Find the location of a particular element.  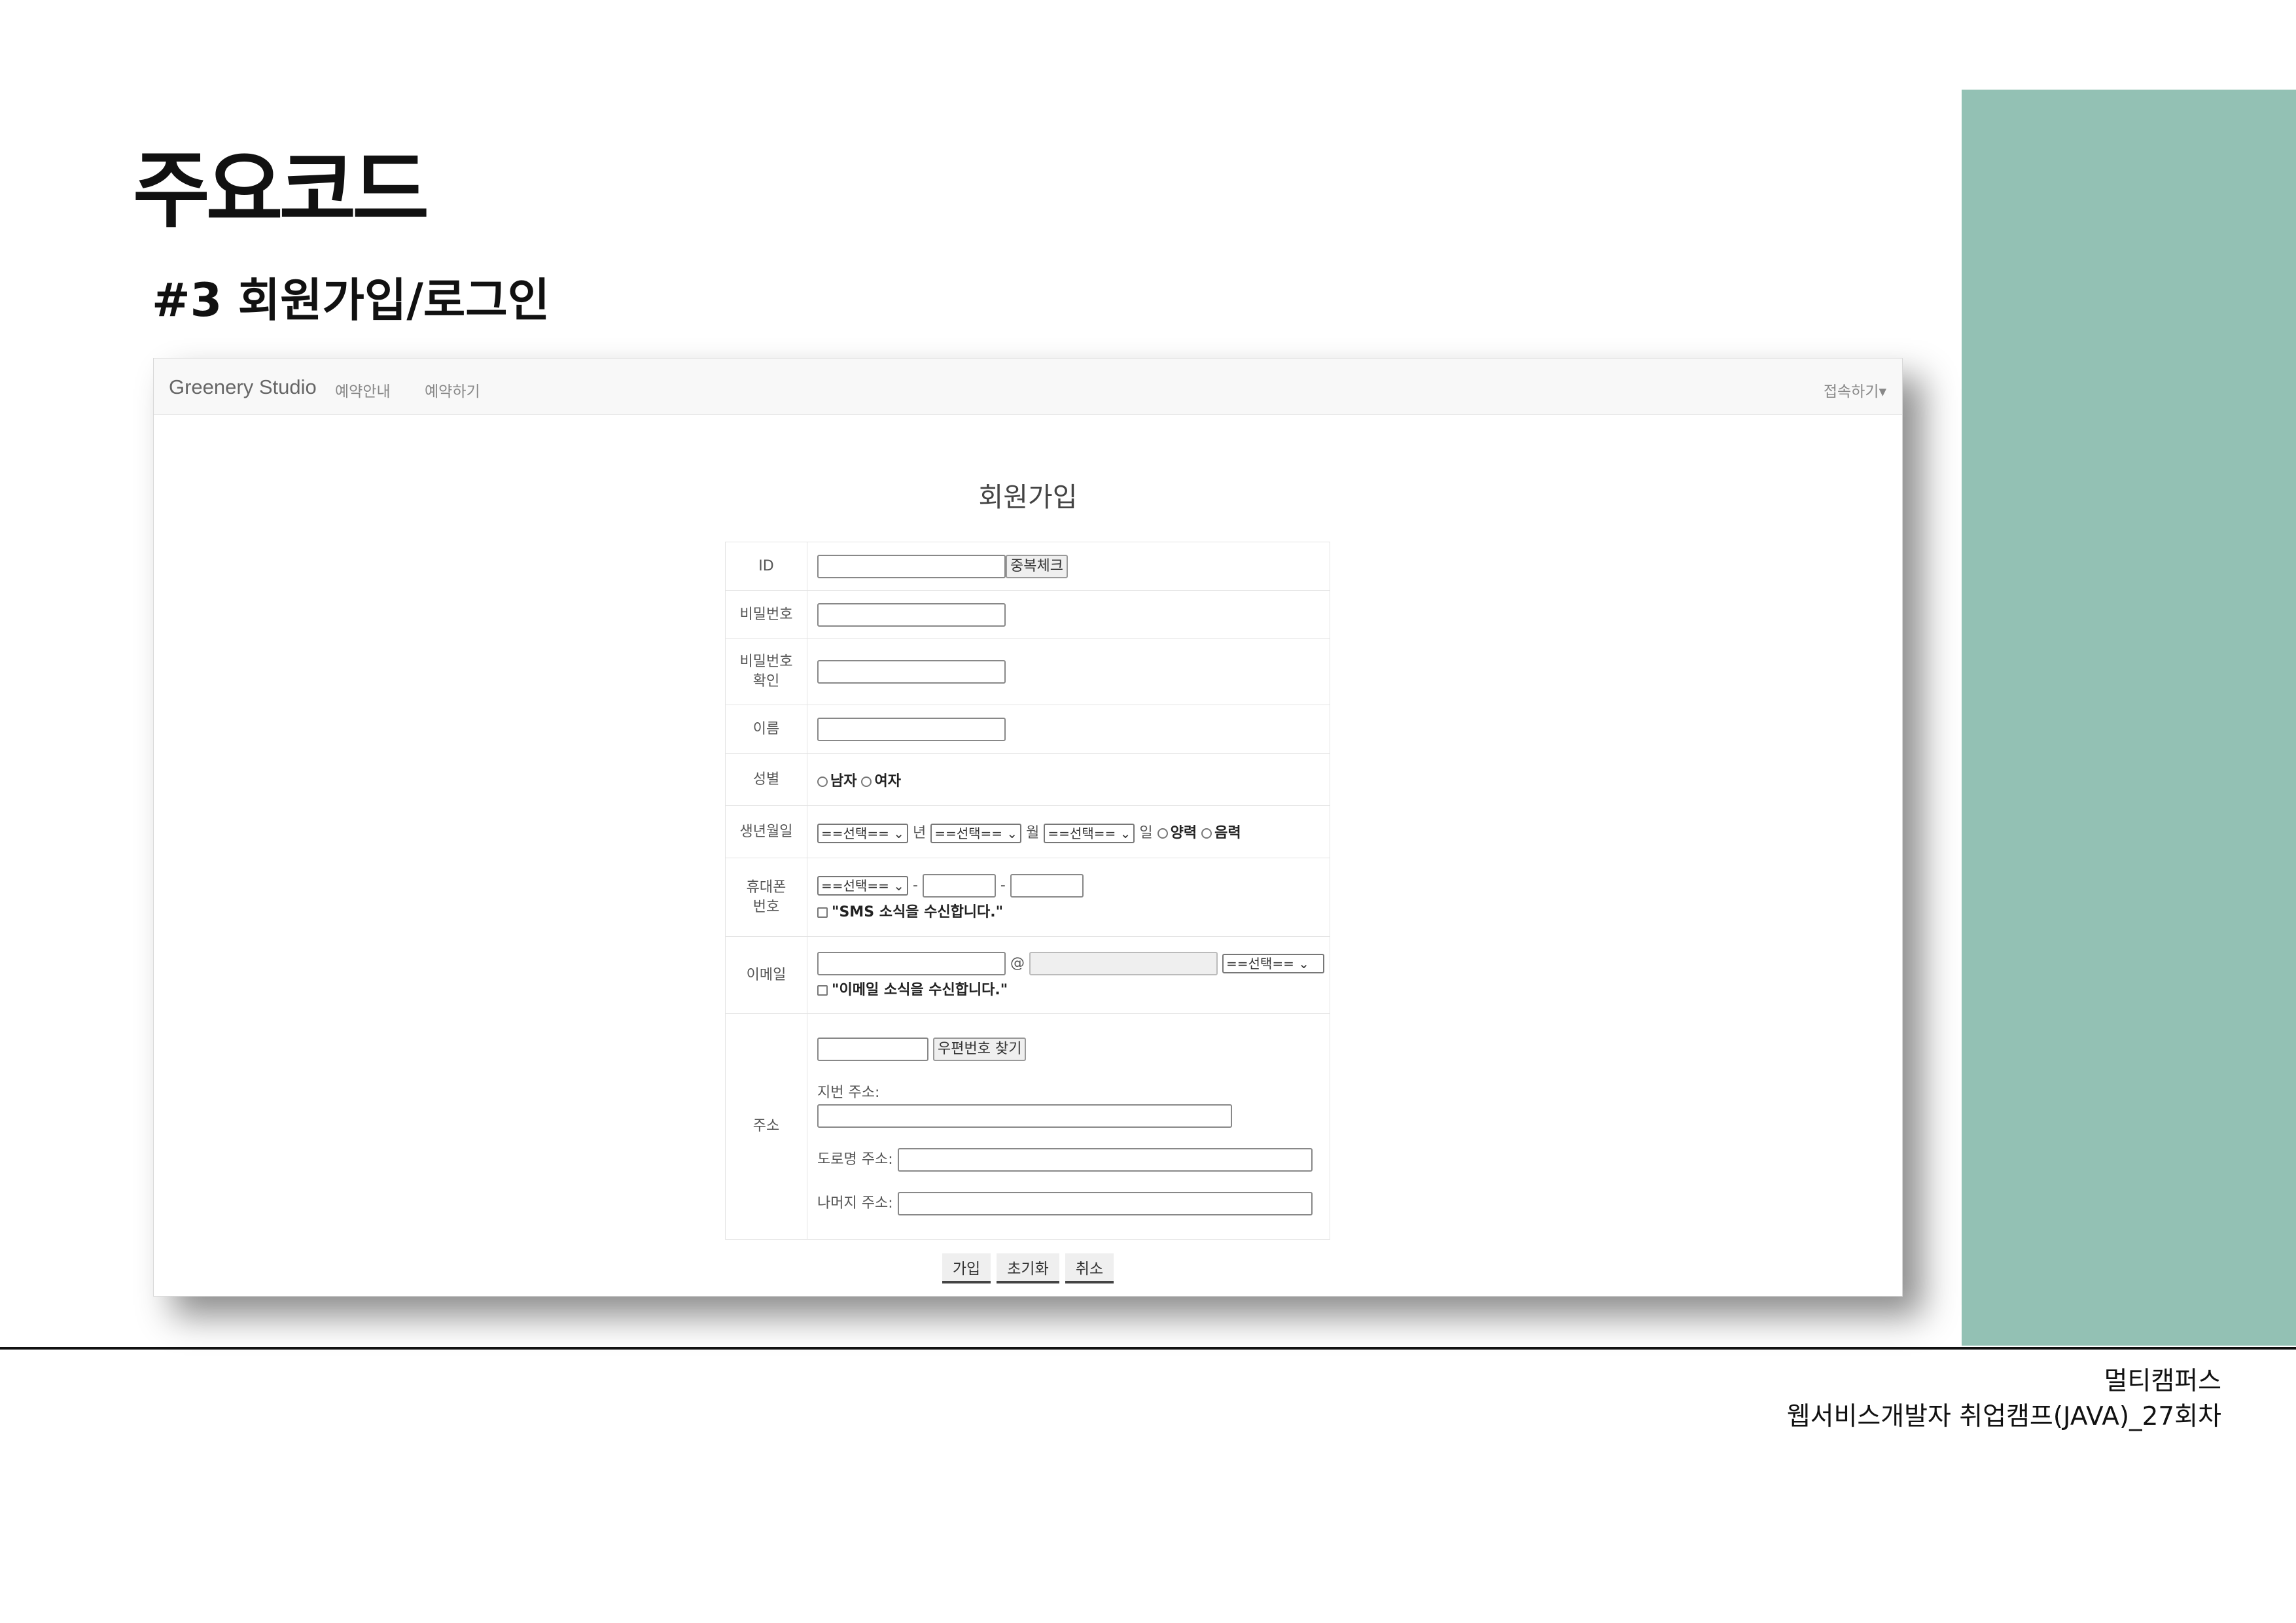

phone-dash-2: - is located at coordinates (1003, 886).